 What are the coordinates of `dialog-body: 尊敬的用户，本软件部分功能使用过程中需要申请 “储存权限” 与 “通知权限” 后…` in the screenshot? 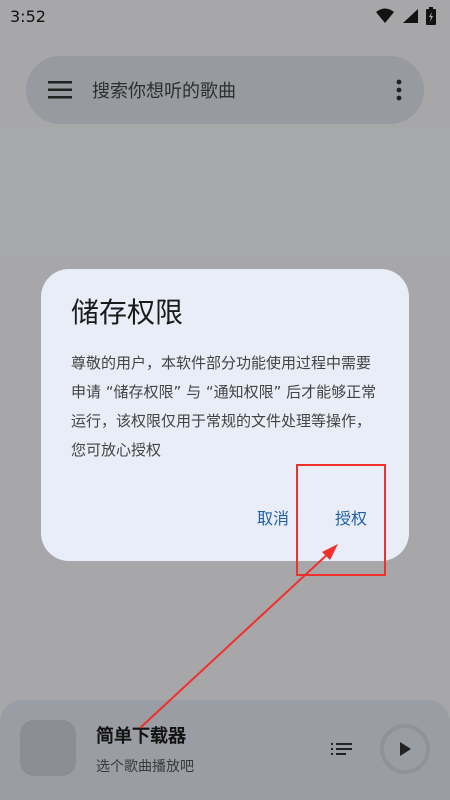 It's located at (224, 406).